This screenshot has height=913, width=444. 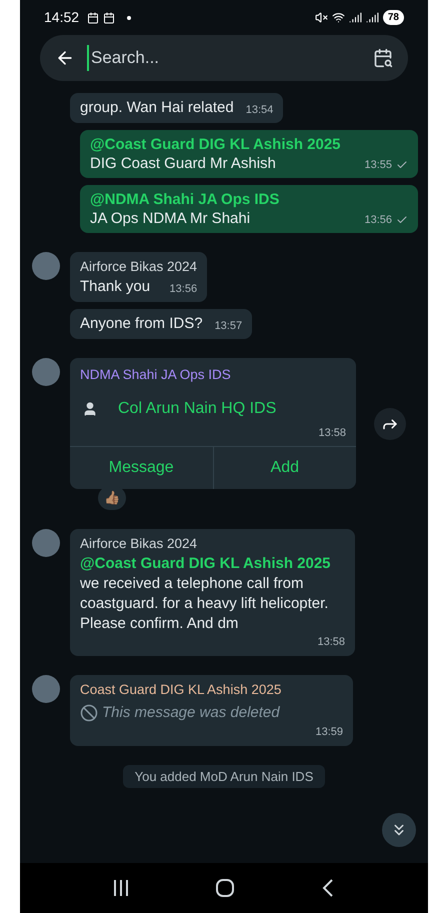 What do you see at coordinates (225, 888) in the screenshot?
I see `home-icon` at bounding box center [225, 888].